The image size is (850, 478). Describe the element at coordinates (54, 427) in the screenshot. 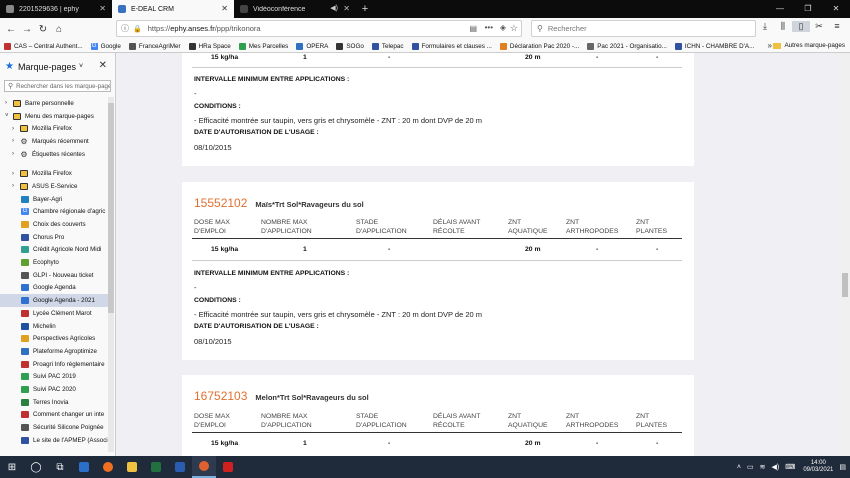

I see `sidebar-item: Sécurité Silicone Poignée` at that location.